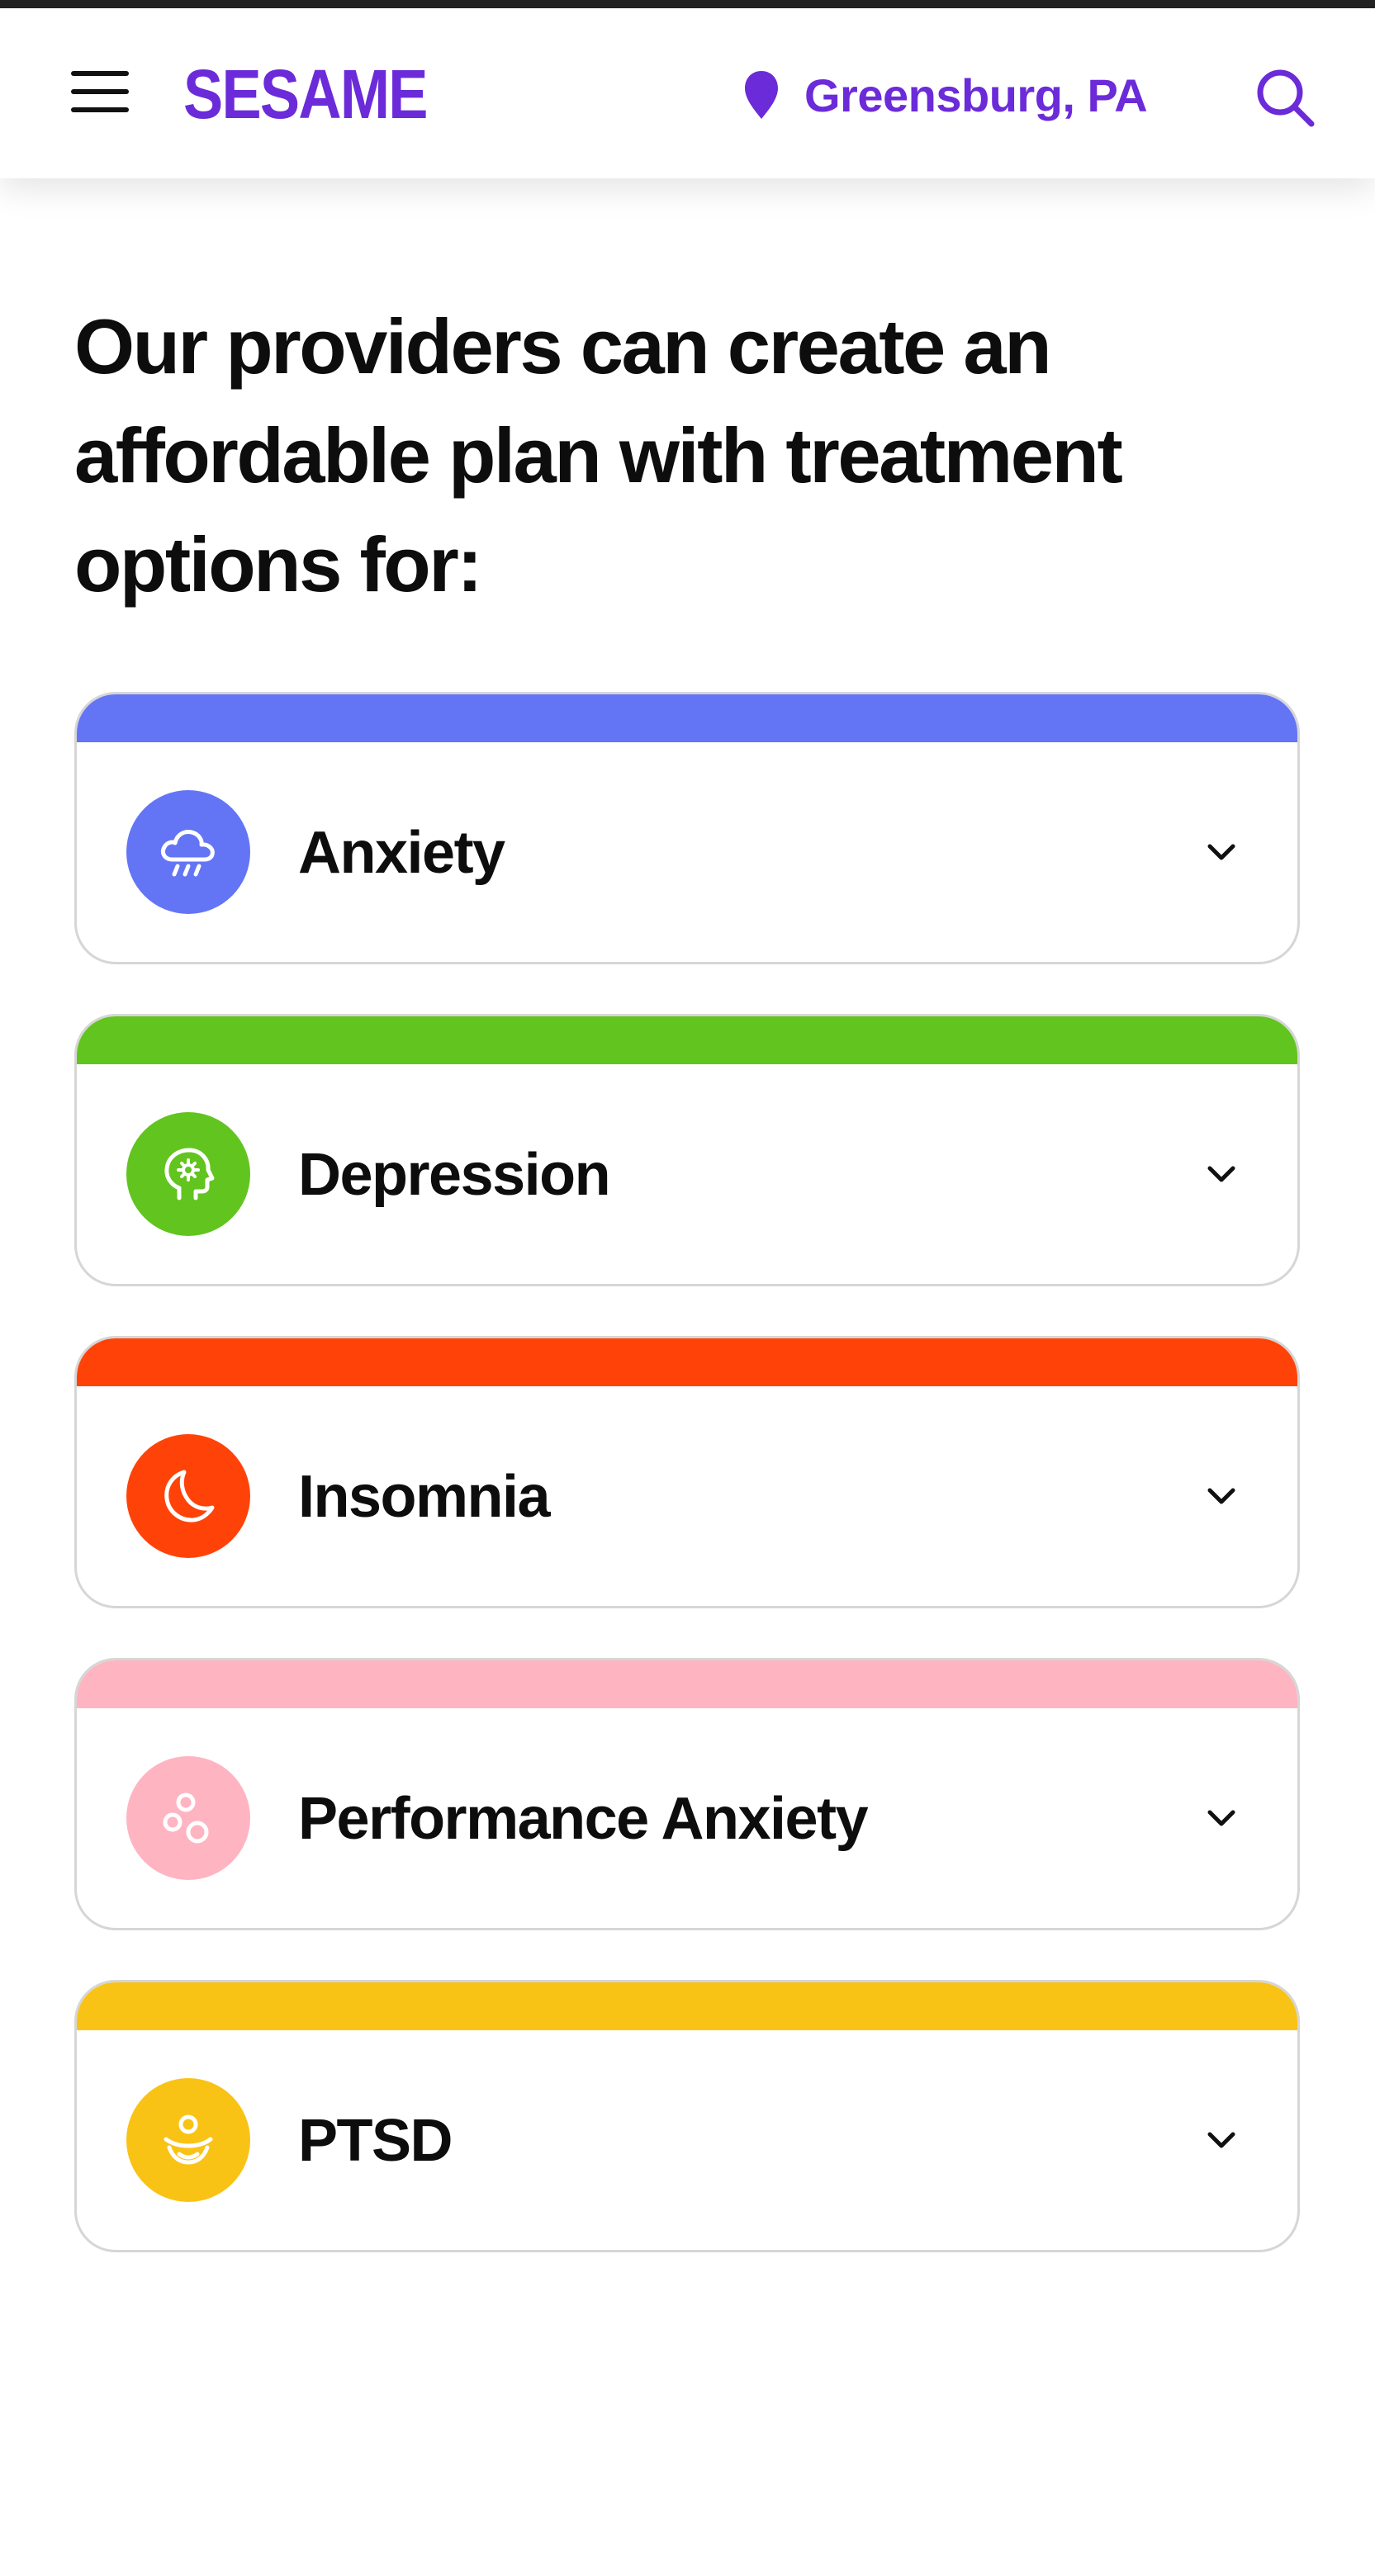 The height and width of the screenshot is (2576, 1375). What do you see at coordinates (424, 1497) in the screenshot?
I see `condition-label: Insomnia` at bounding box center [424, 1497].